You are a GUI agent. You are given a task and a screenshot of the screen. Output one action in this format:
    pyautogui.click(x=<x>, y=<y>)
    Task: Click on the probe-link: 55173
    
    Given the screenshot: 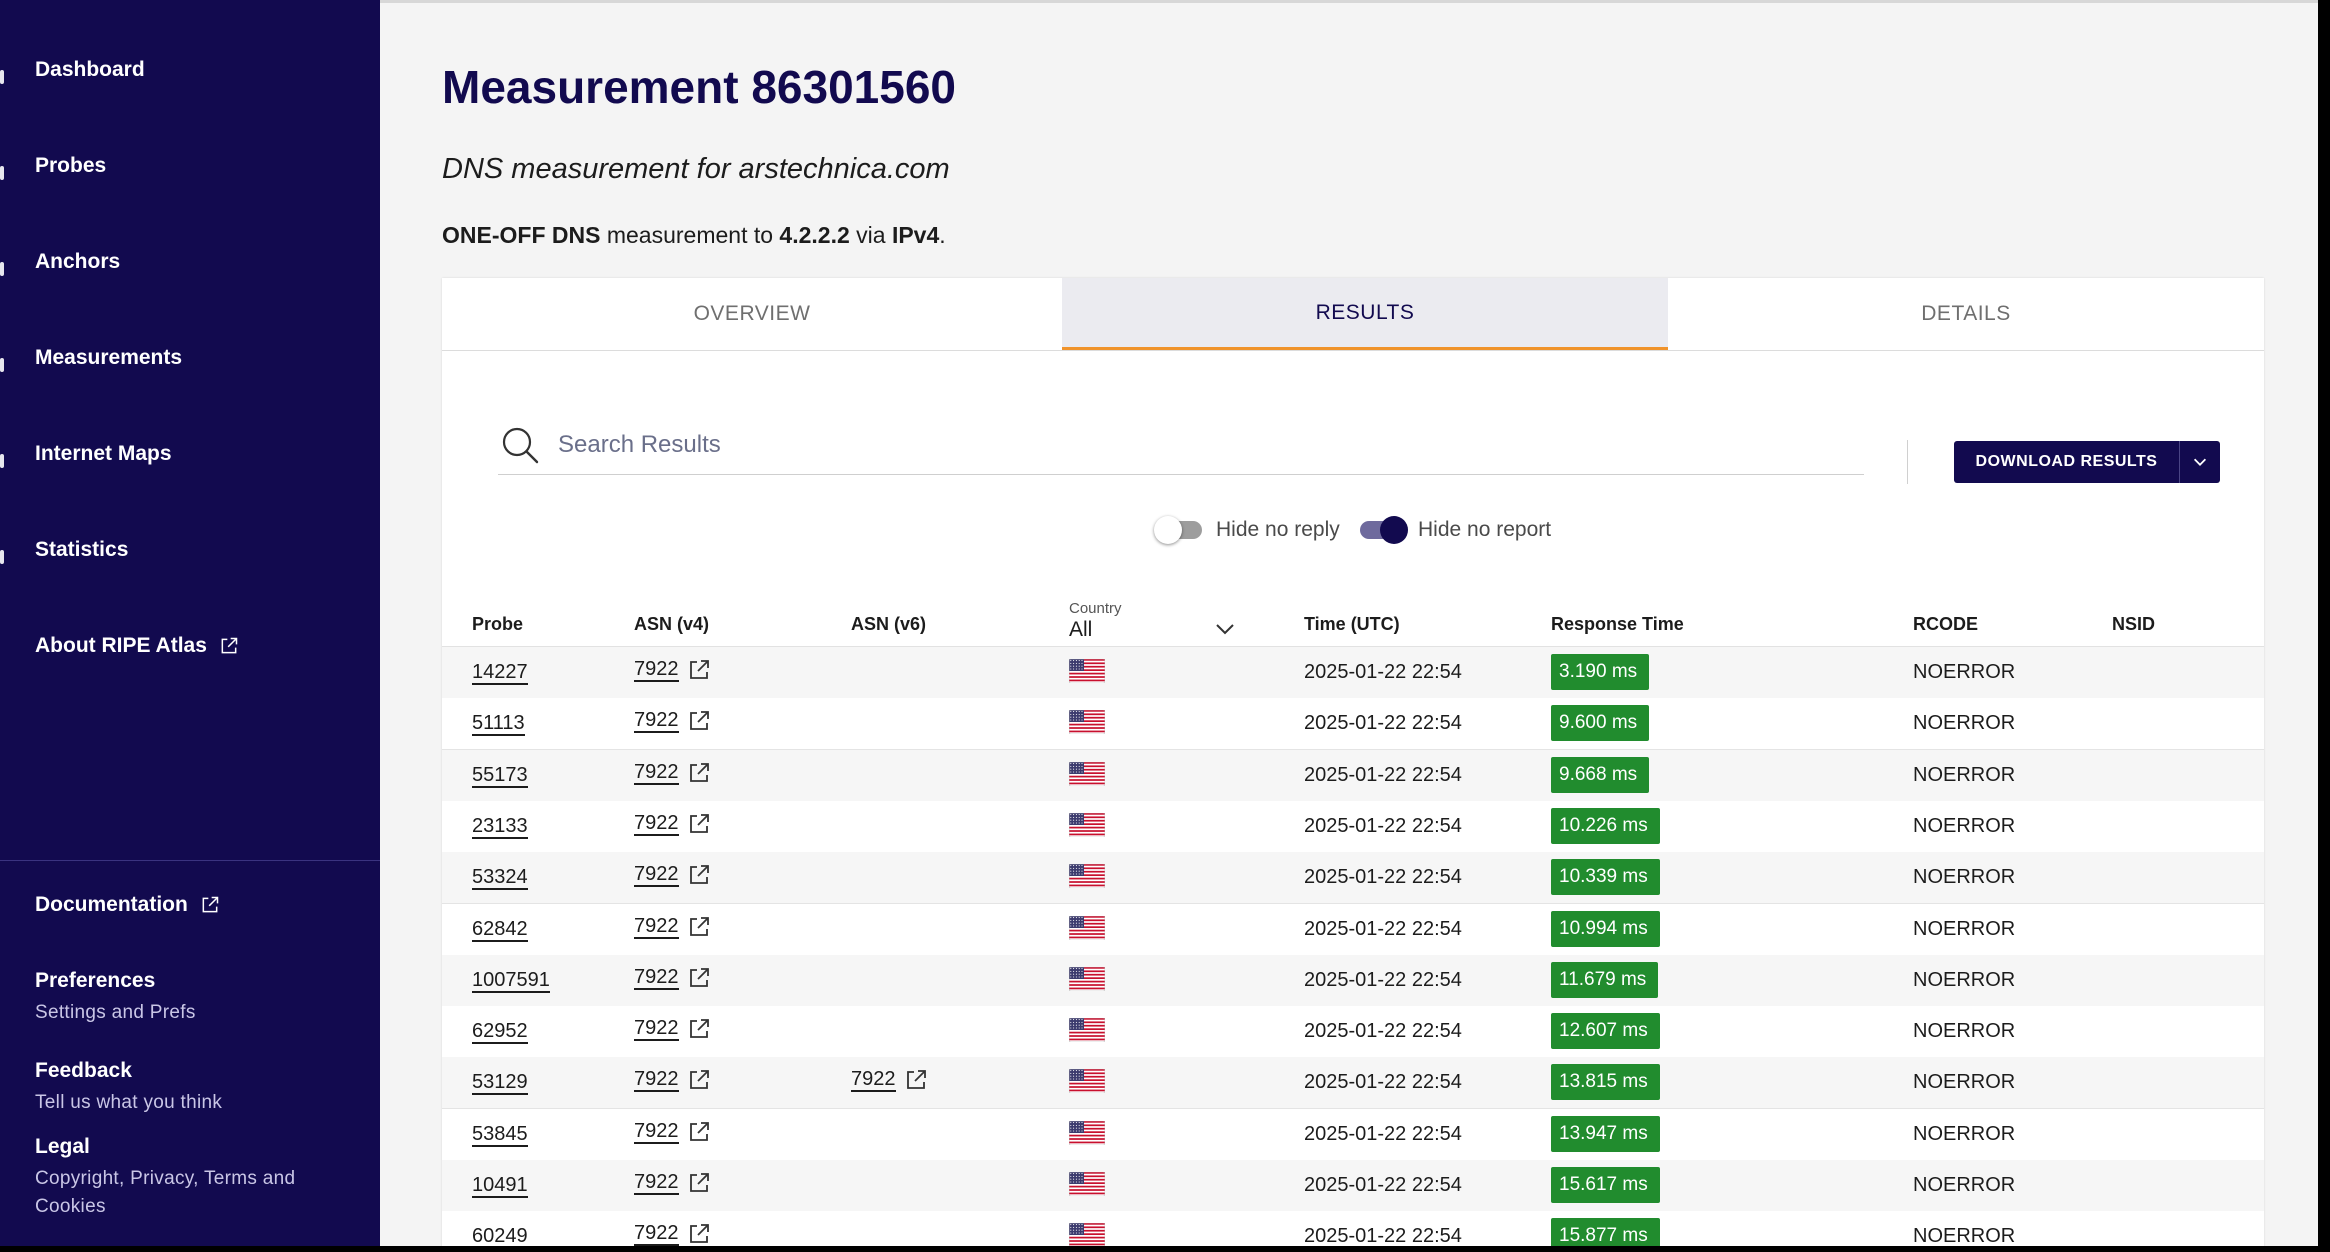 What is the action you would take?
    pyautogui.click(x=500, y=776)
    